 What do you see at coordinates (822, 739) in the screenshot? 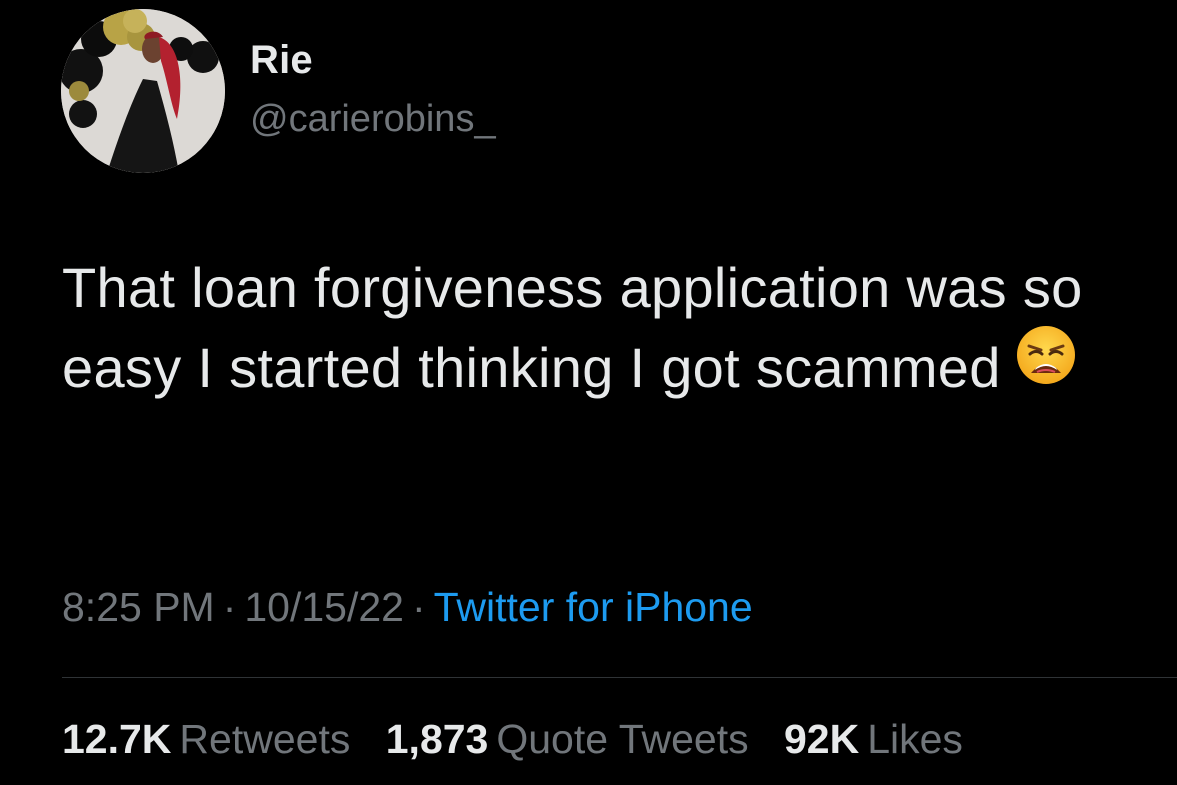
I see `likes-count: 92K` at bounding box center [822, 739].